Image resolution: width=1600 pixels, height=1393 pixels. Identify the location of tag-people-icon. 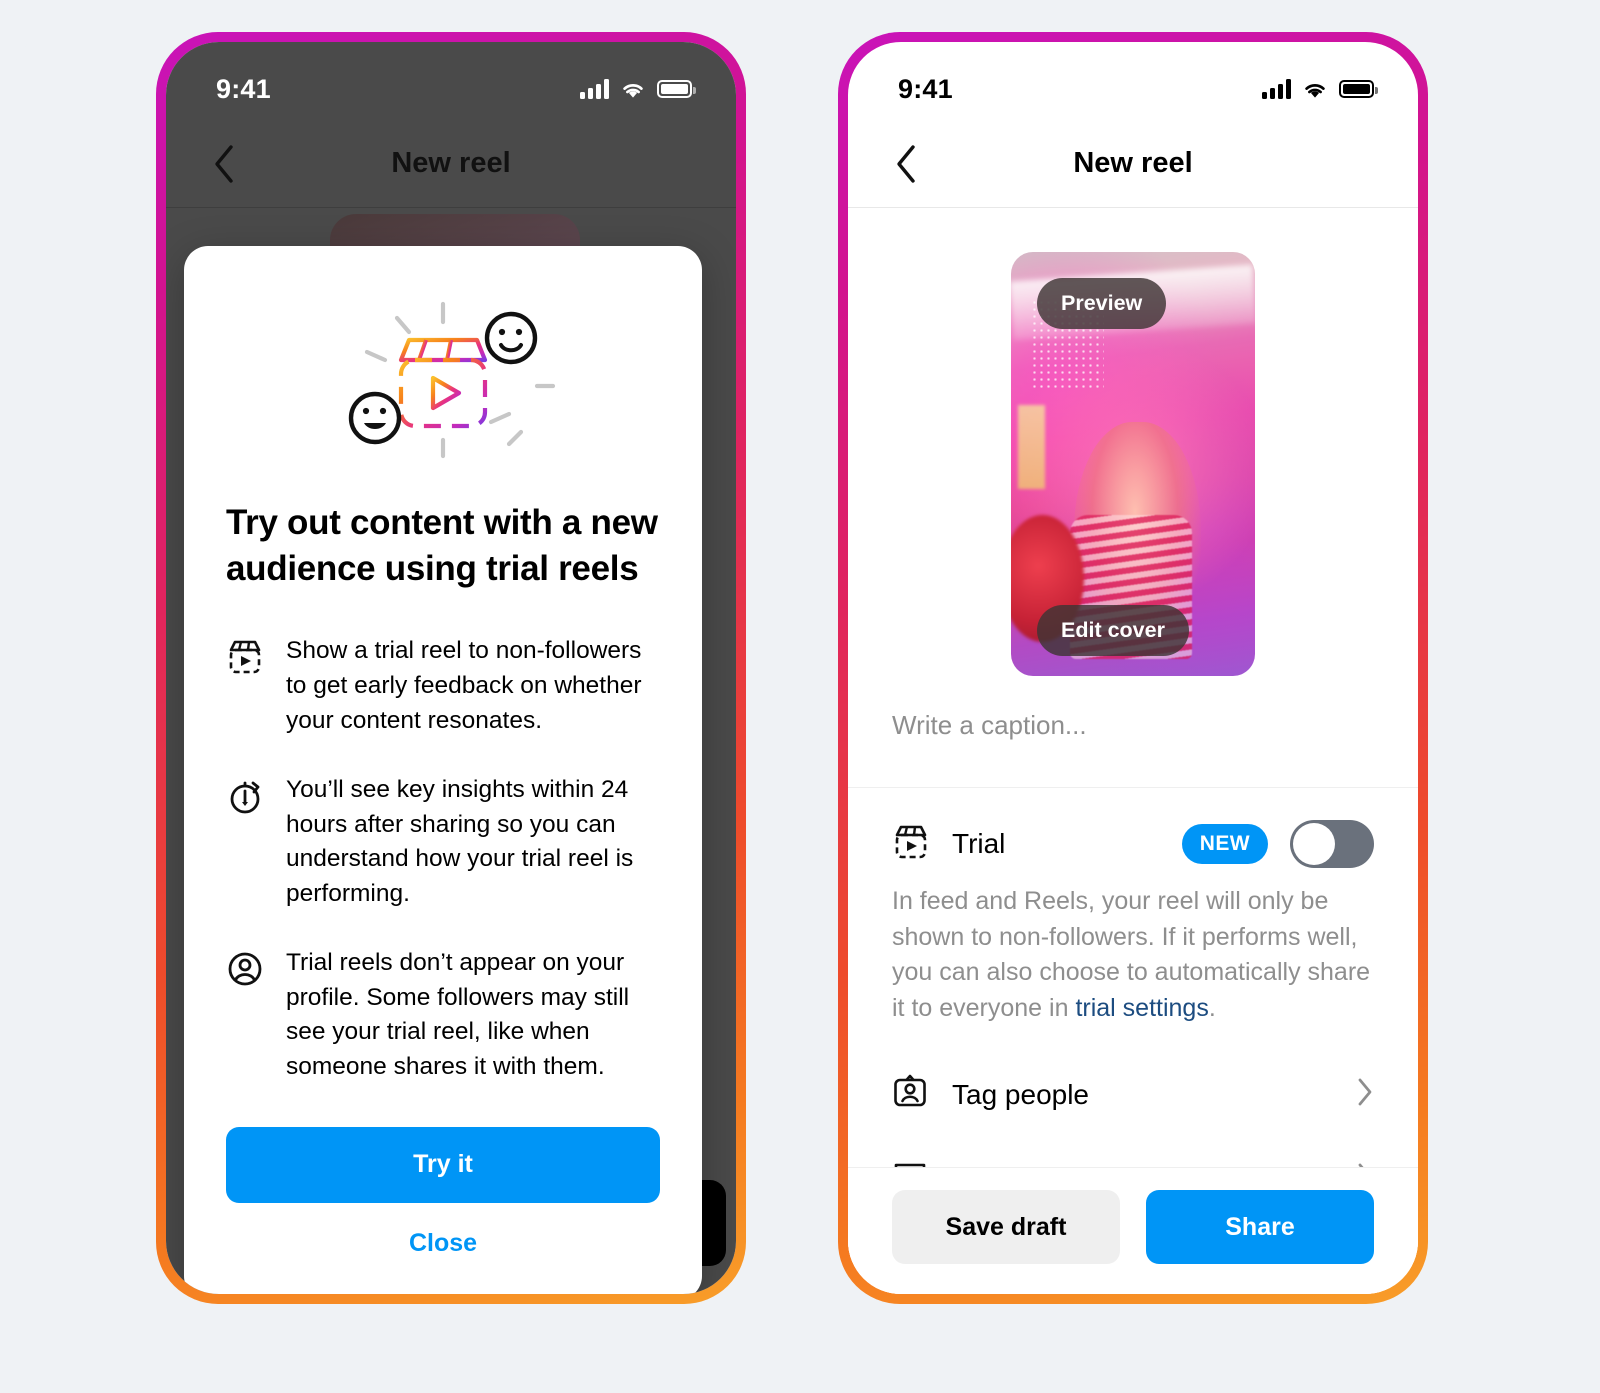
(910, 1094).